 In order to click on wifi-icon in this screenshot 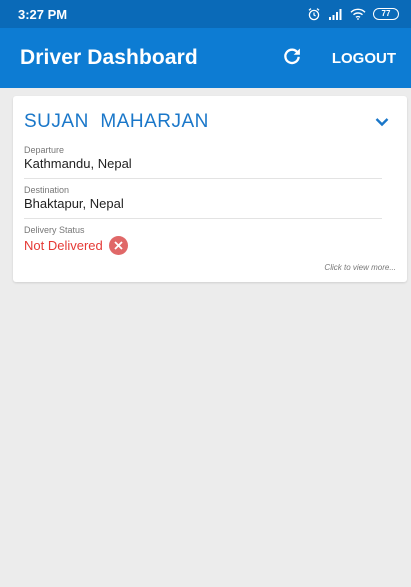, I will do `click(358, 14)`.